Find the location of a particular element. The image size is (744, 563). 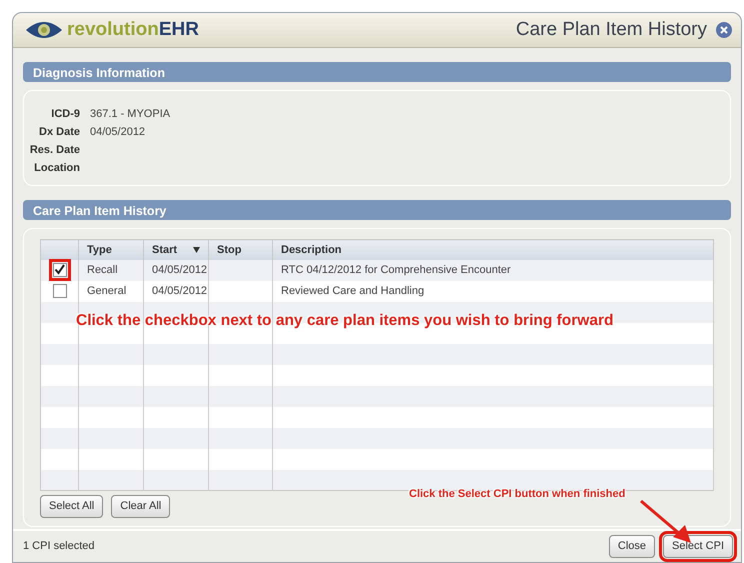

brand-logo: revolutionEHR is located at coordinates (133, 30).